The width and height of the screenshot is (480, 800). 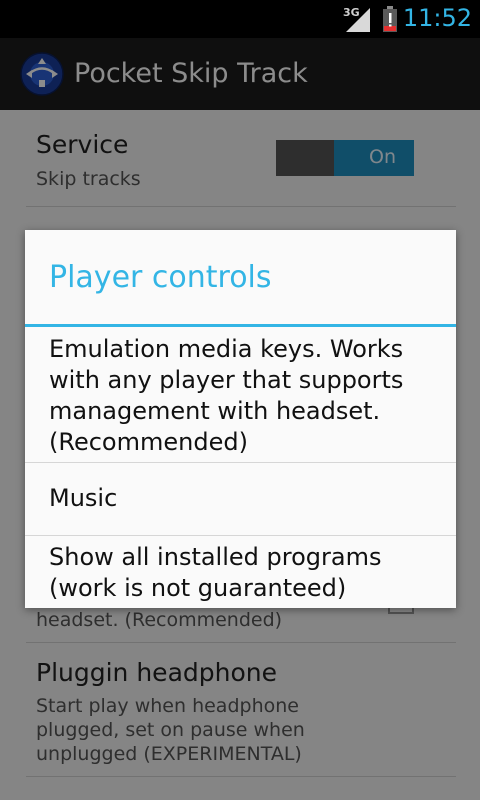 I want to click on dim-overlay-actionbar, so click(x=240, y=74).